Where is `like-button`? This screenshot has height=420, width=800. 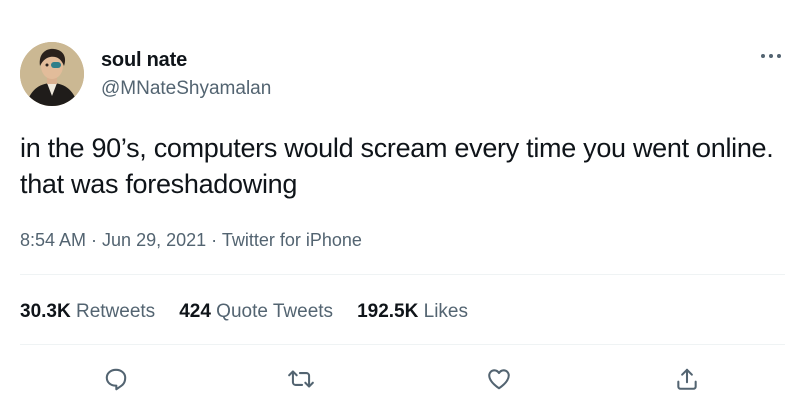 like-button is located at coordinates (499, 379).